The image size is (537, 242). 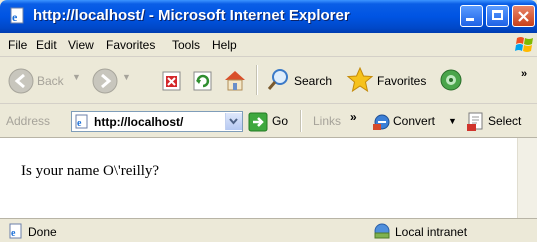 What do you see at coordinates (527, 178) in the screenshot?
I see `vertical-scrollbar` at bounding box center [527, 178].